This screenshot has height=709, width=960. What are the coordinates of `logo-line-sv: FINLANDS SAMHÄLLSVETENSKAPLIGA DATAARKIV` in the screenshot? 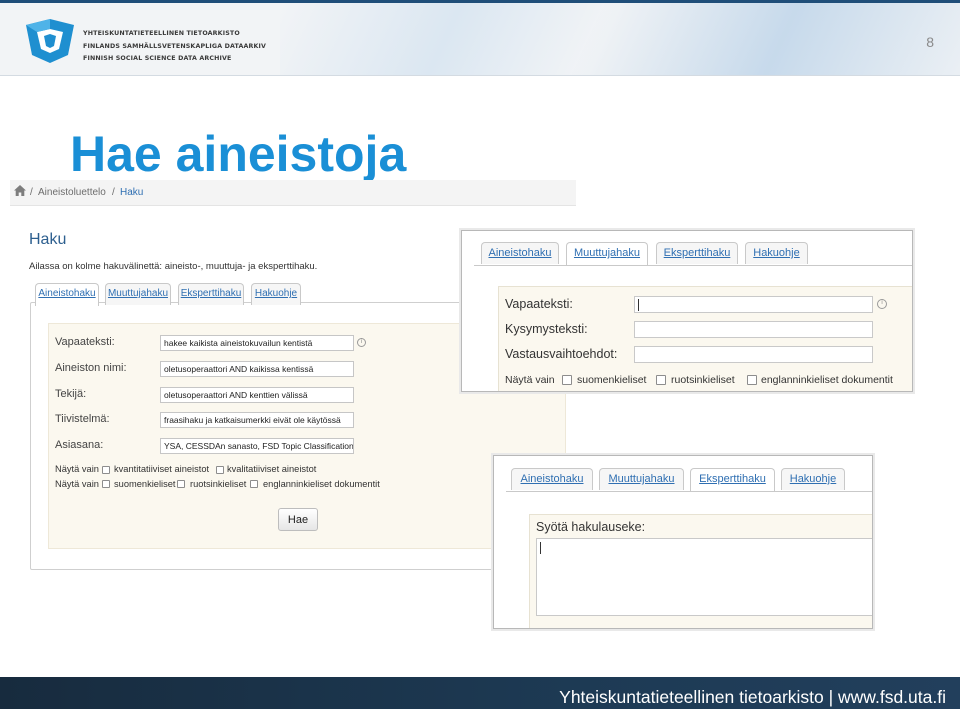 It's located at (175, 46).